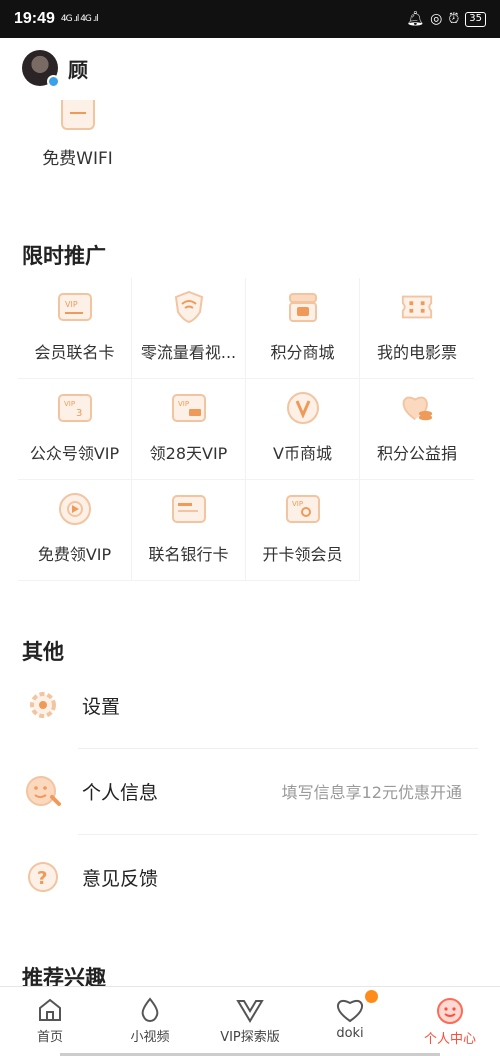 The image size is (500, 1056). What do you see at coordinates (417, 408) in the screenshot?
I see `heart-coin-icon` at bounding box center [417, 408].